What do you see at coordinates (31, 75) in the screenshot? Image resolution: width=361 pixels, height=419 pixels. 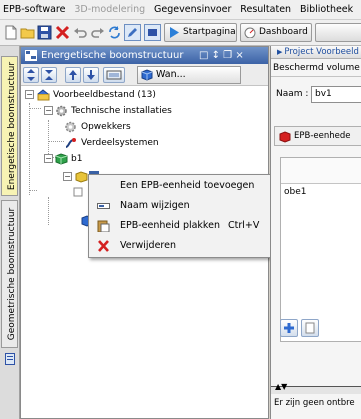 I see `expand-all-icon` at bounding box center [31, 75].